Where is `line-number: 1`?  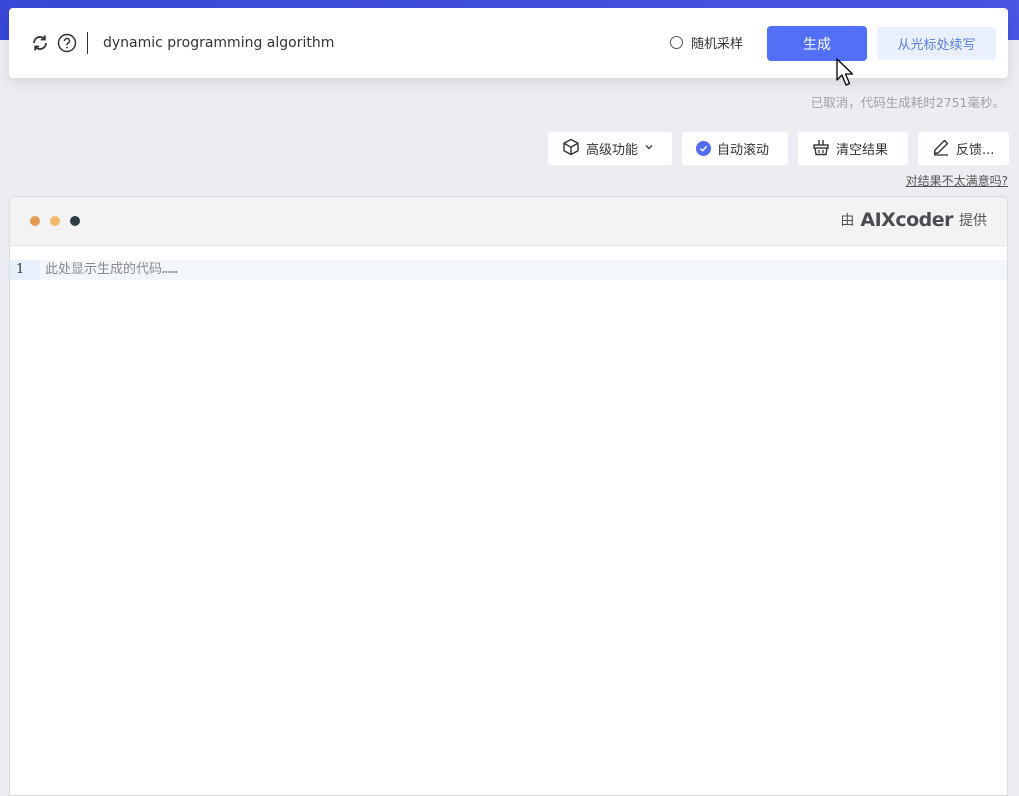 line-number: 1 is located at coordinates (25, 270).